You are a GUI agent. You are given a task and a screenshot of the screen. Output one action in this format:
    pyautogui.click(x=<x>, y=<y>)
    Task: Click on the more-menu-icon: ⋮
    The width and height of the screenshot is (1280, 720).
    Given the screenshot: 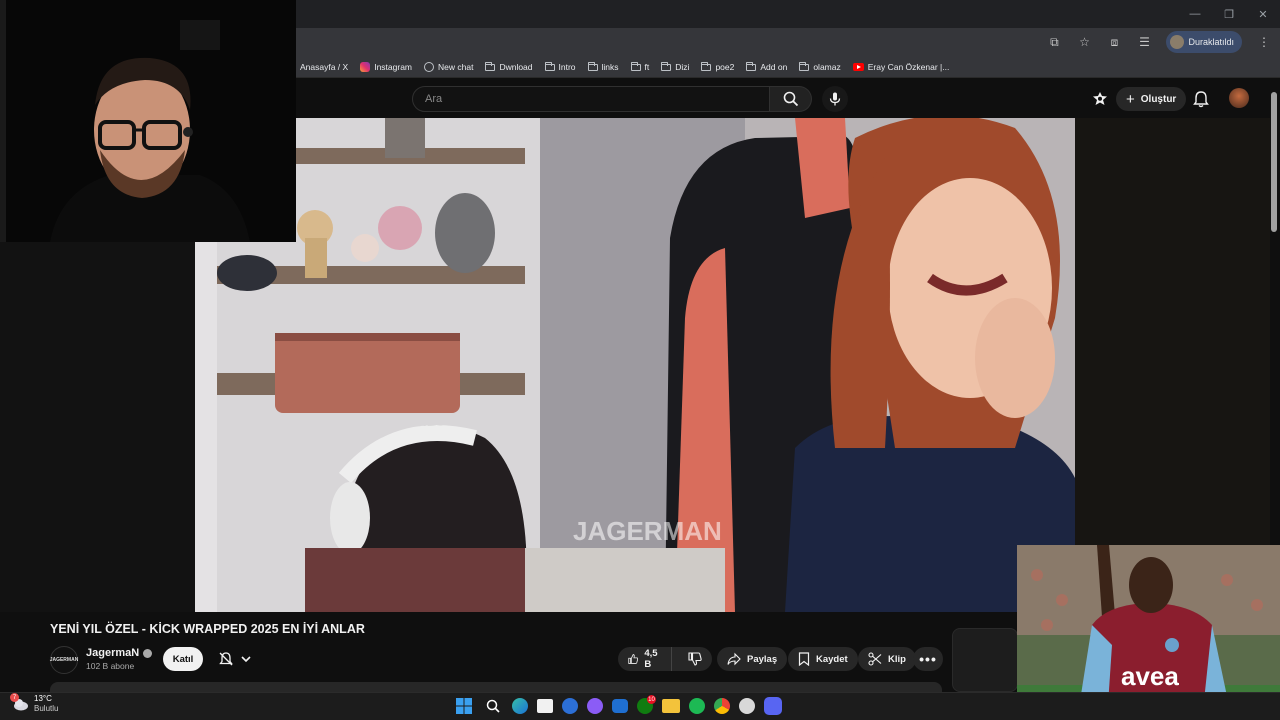 What is the action you would take?
    pyautogui.click(x=1264, y=42)
    